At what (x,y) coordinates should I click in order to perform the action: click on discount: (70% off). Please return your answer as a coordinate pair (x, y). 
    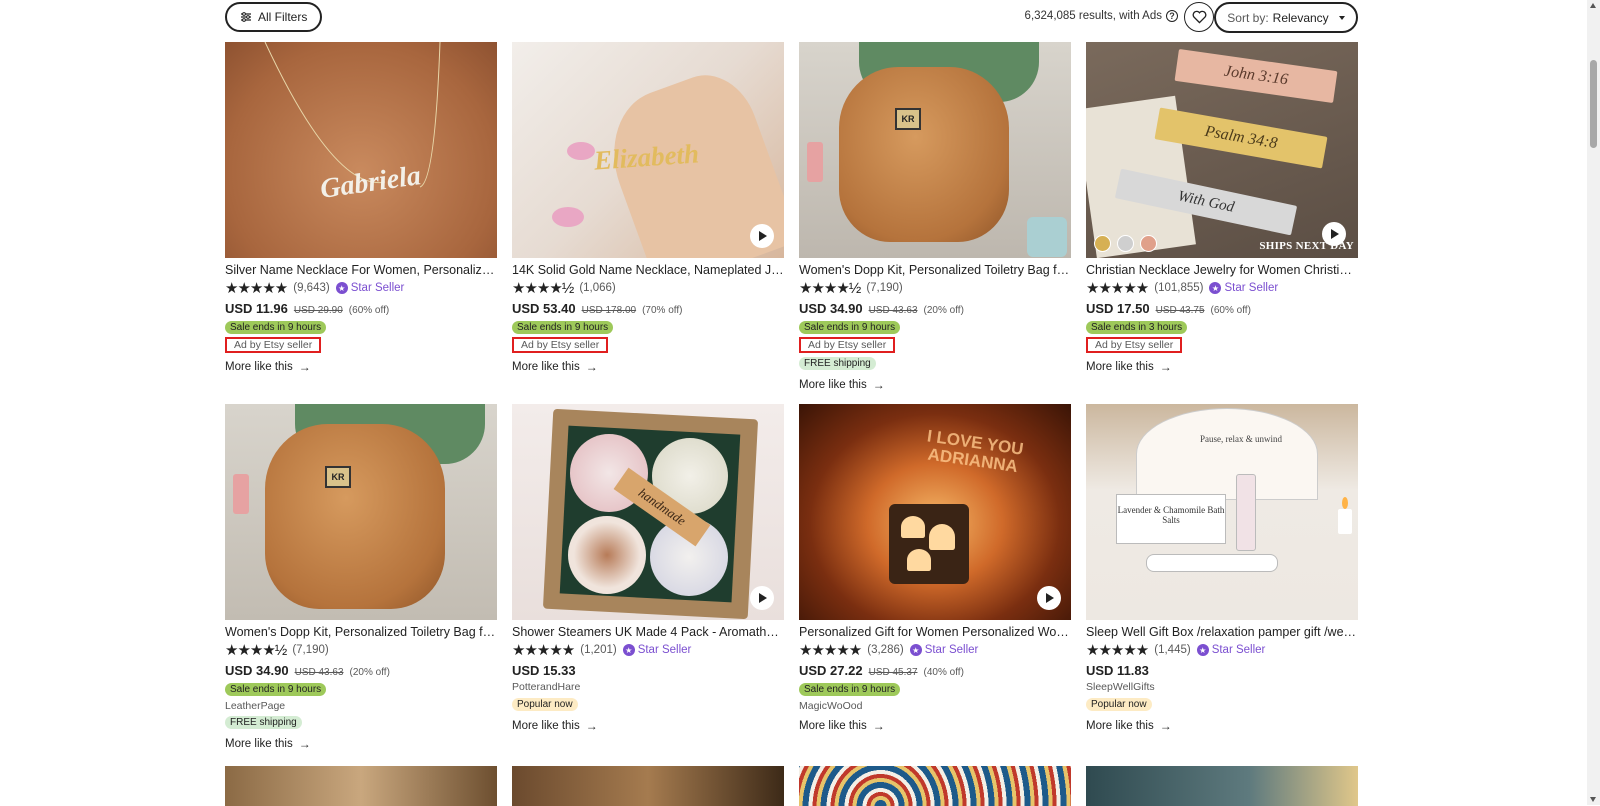
    Looking at the image, I should click on (662, 310).